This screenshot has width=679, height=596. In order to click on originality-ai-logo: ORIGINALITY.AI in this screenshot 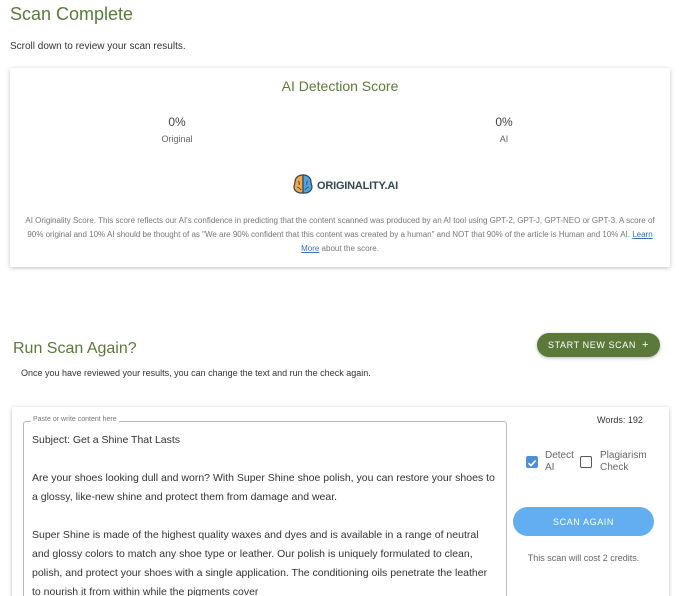, I will do `click(345, 186)`.